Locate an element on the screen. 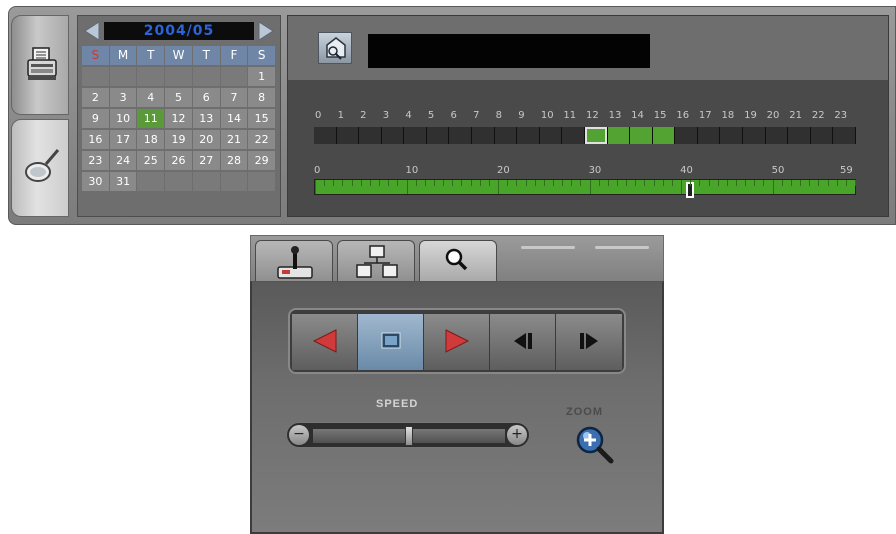  speed-increase-button: + is located at coordinates (517, 435).